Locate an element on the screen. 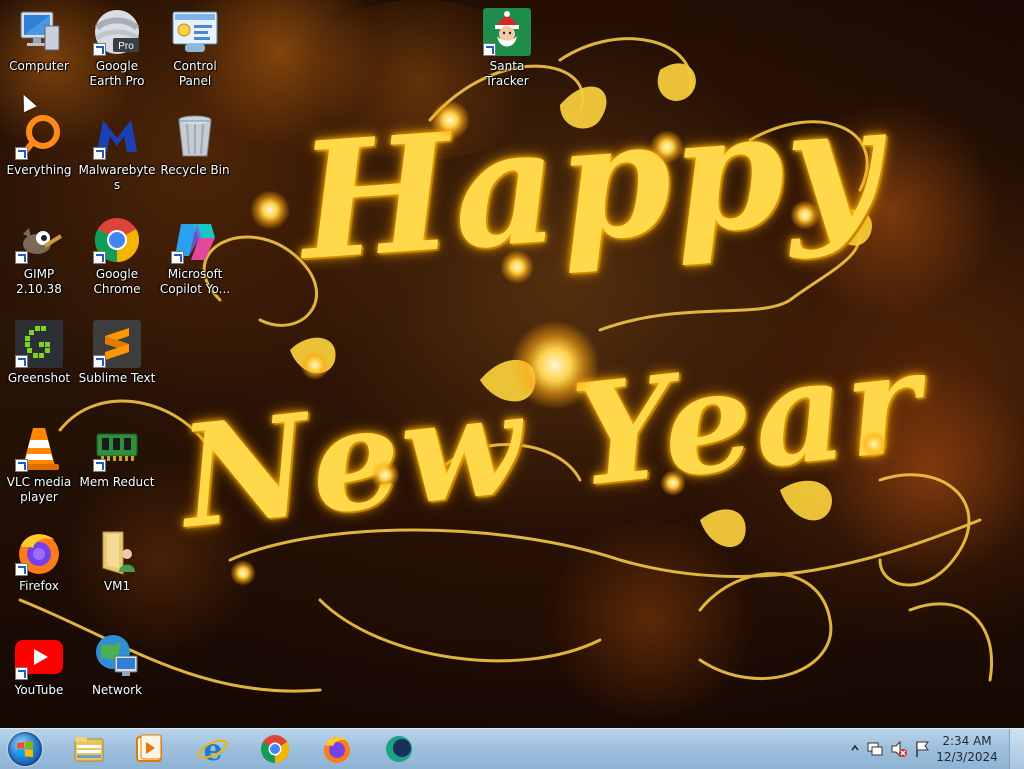 The width and height of the screenshot is (1024, 769). desktop-icon-google-chrome: Google Chrome is located at coordinates (117, 256).